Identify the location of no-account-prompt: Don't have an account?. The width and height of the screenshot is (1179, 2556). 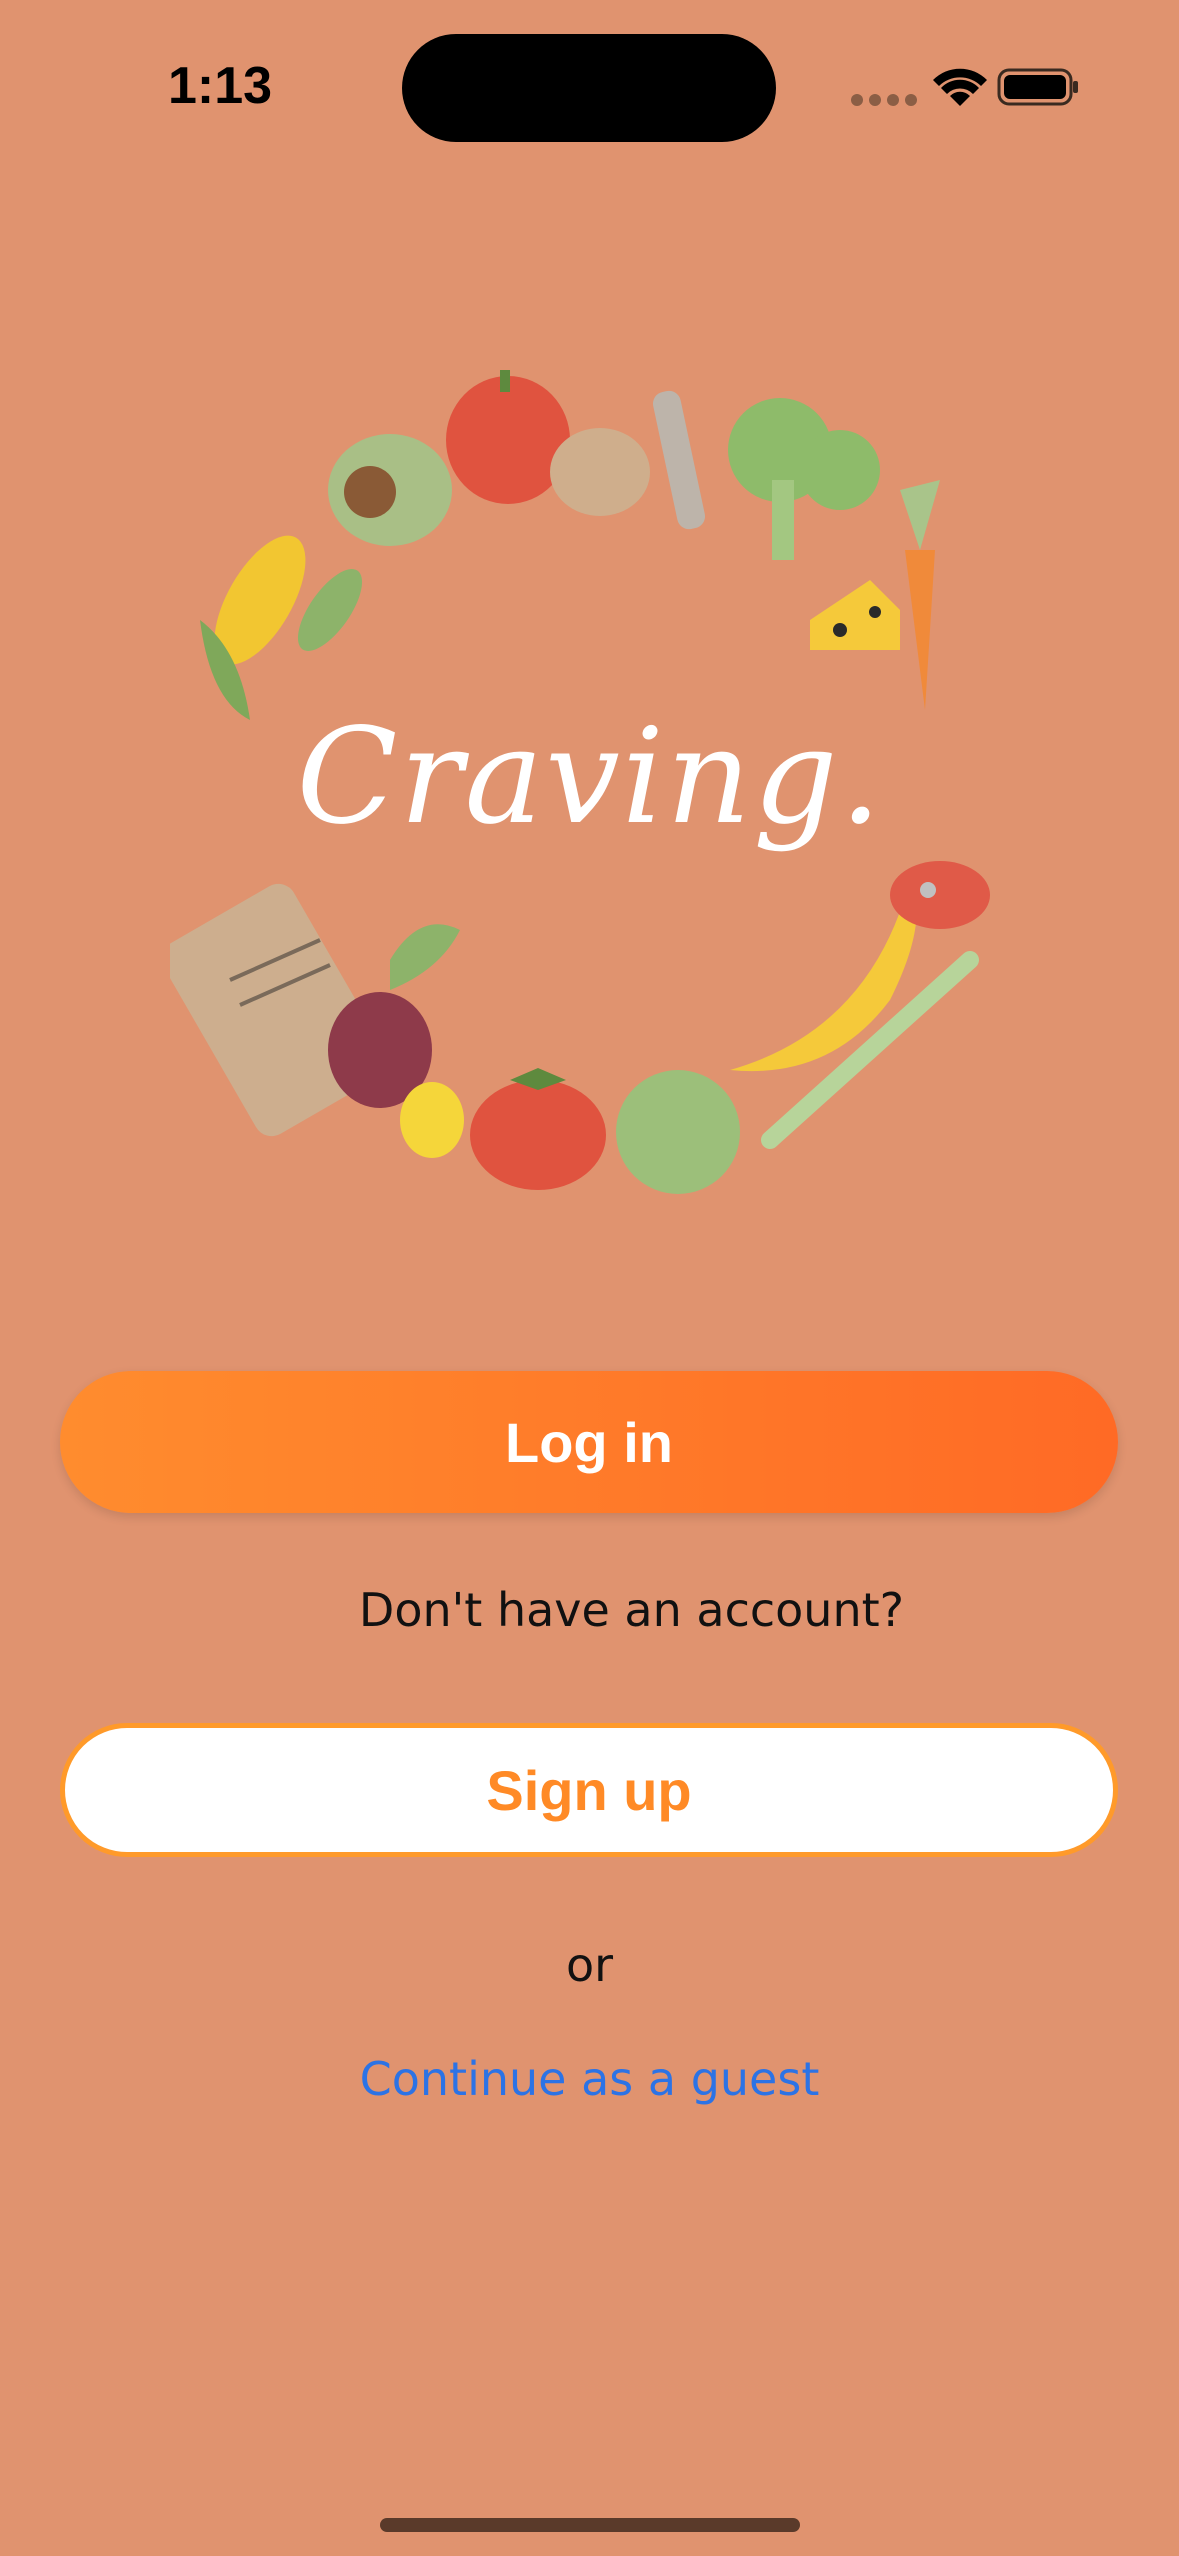
(631, 1610).